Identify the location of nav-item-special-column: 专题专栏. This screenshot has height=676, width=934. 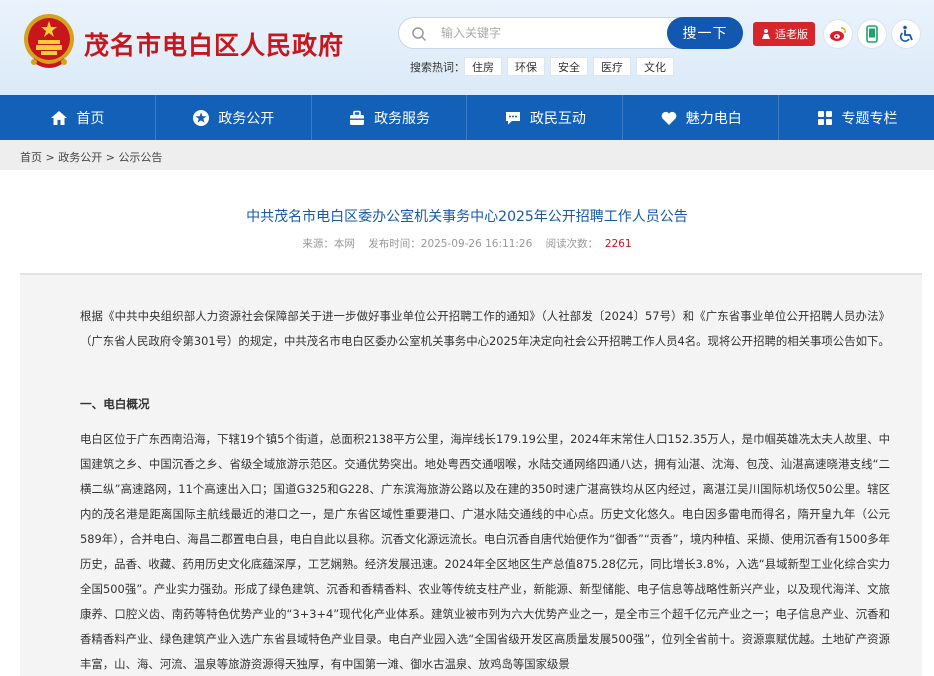
(856, 117).